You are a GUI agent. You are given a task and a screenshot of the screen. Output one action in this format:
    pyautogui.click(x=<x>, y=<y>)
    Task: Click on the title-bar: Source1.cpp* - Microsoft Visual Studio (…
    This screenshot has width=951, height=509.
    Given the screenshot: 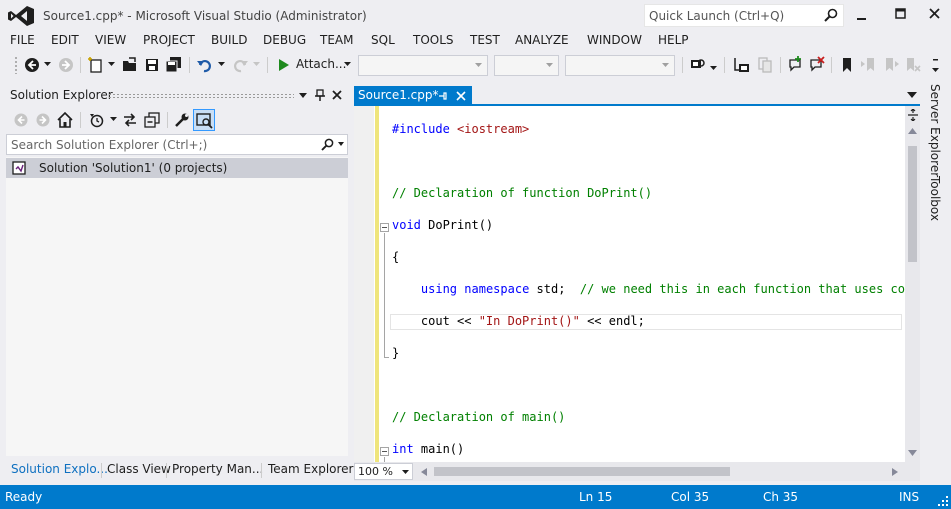 What is the action you would take?
    pyautogui.click(x=475, y=16)
    